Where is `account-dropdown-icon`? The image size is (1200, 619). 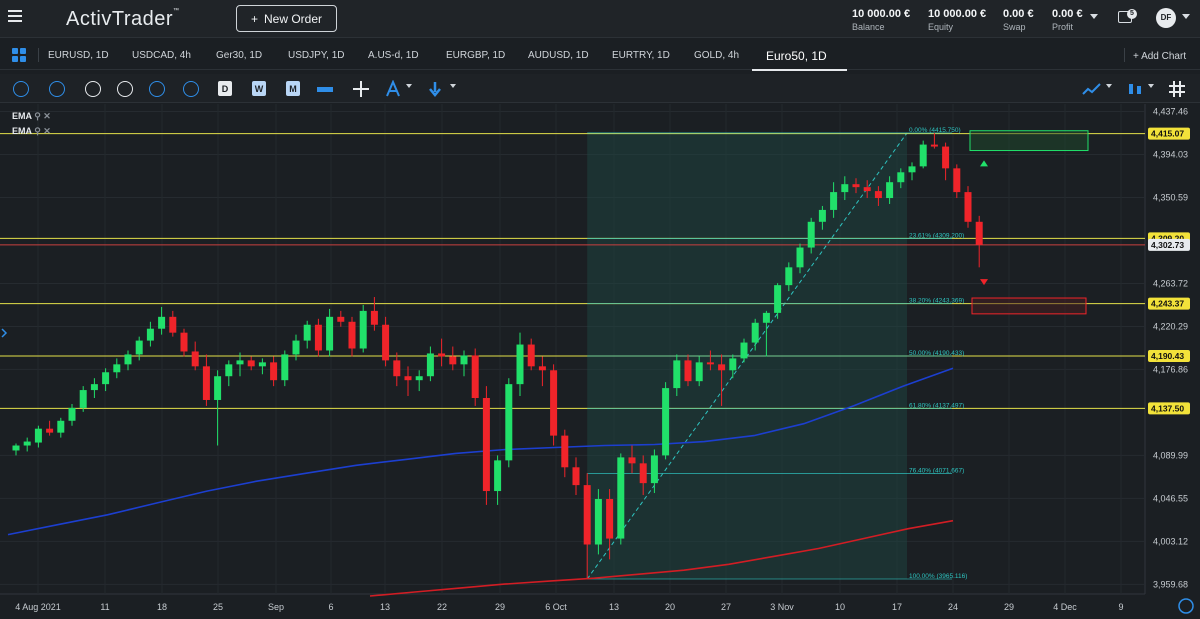
account-dropdown-icon is located at coordinates (1094, 16).